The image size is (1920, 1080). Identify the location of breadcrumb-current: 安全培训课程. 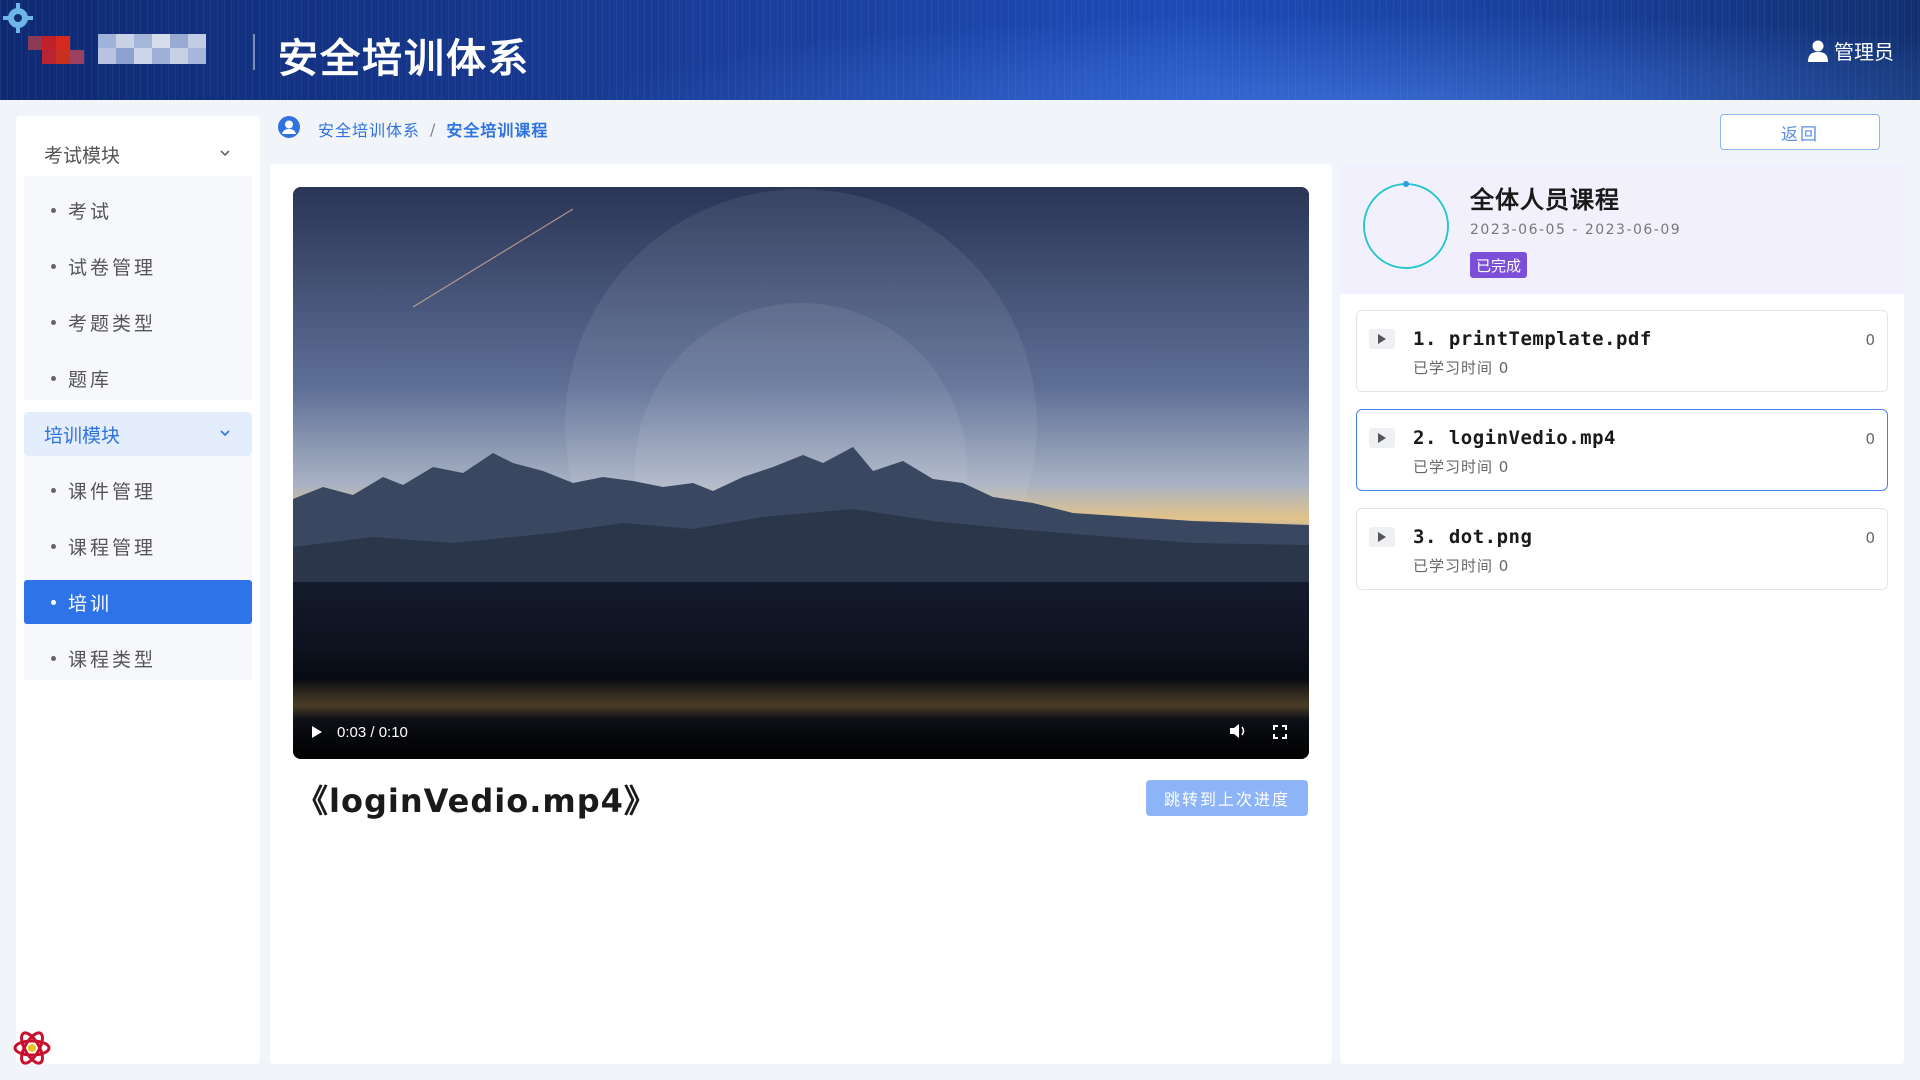
(497, 130).